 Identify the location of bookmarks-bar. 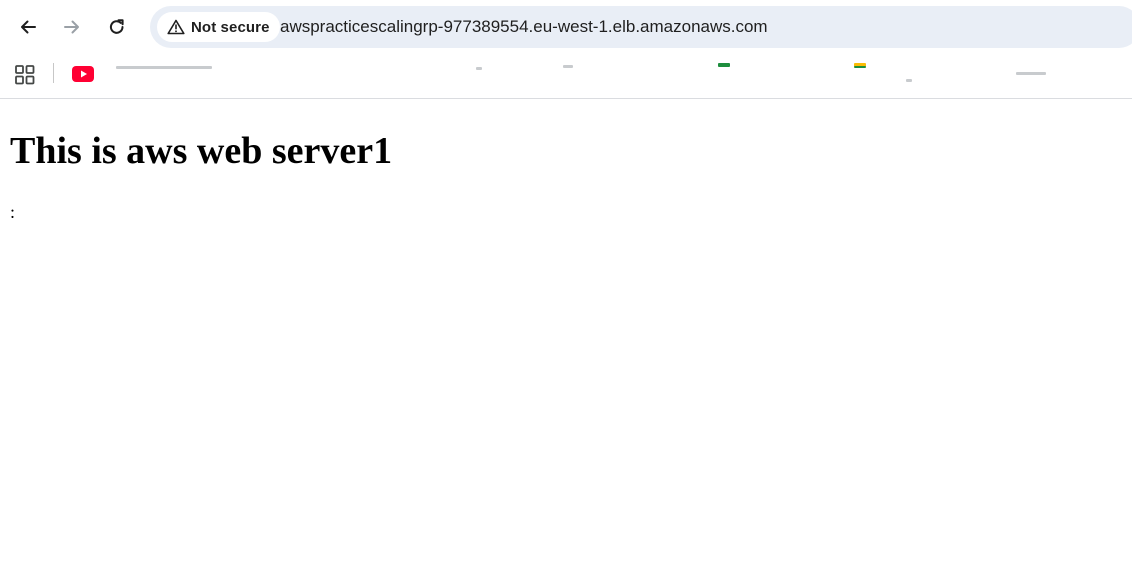
(566, 76).